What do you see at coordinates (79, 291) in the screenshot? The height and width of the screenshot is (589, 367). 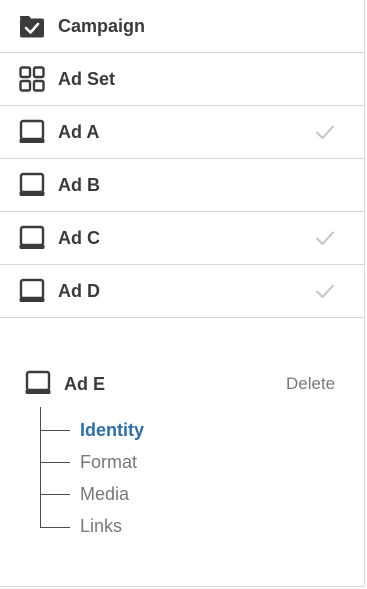 I see `nav-item-label: Ad D` at bounding box center [79, 291].